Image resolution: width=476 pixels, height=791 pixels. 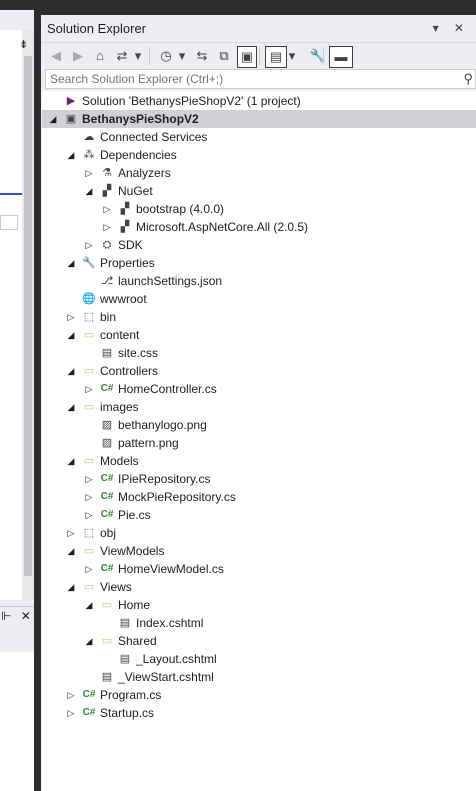 I want to click on left-pin-icon: ⇟, so click(x=26, y=45).